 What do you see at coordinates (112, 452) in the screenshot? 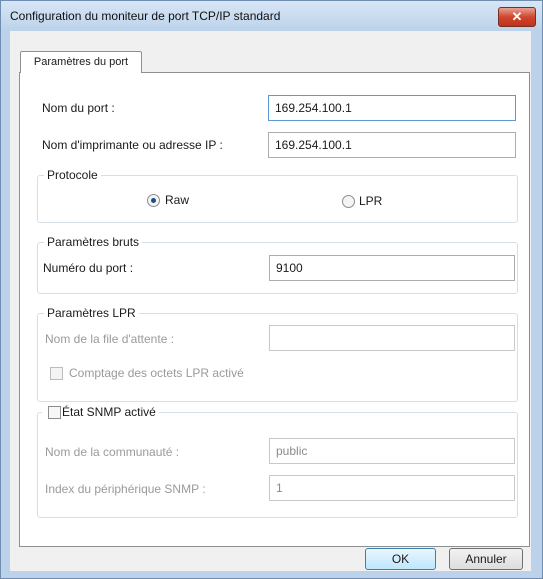
I see `community-name-label: Nom de la communauté :` at bounding box center [112, 452].